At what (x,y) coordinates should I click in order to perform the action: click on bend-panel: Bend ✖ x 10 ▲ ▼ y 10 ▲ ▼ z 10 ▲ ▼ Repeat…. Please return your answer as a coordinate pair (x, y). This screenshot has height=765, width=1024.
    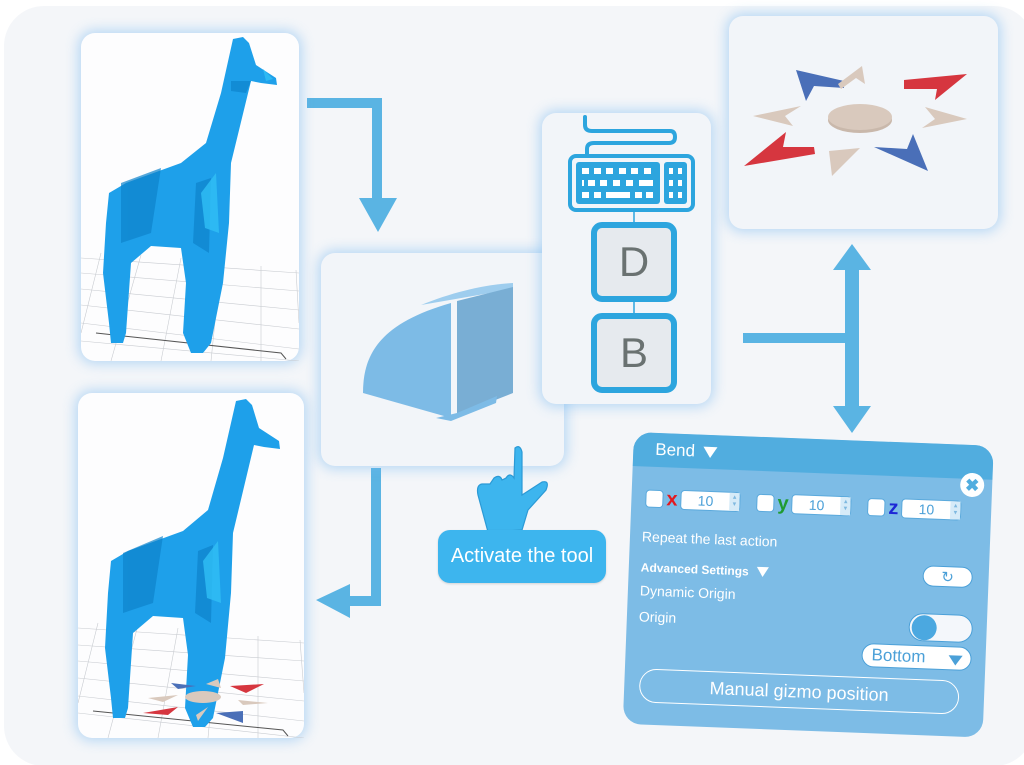
    Looking at the image, I should click on (808, 585).